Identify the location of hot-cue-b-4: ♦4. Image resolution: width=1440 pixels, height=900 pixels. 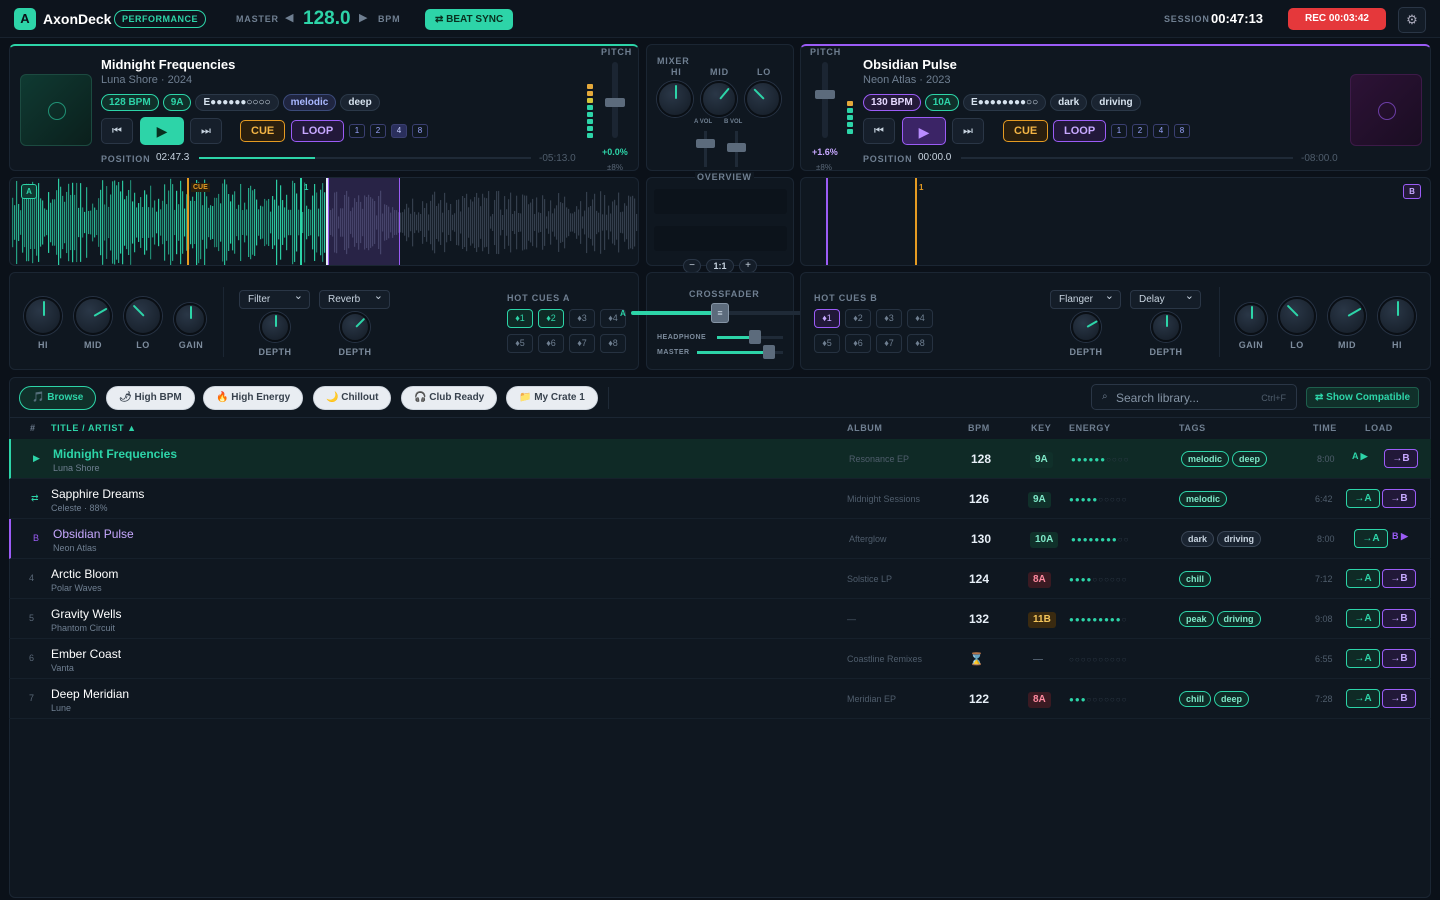
(920, 318).